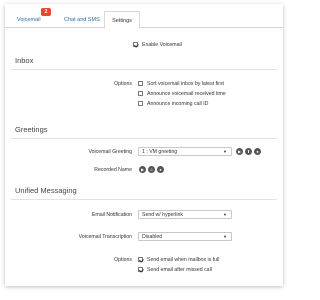 The width and height of the screenshot is (320, 300). Describe the element at coordinates (183, 260) in the screenshot. I see `email-mailbox-full-label: Send email when mailbox is full` at that location.